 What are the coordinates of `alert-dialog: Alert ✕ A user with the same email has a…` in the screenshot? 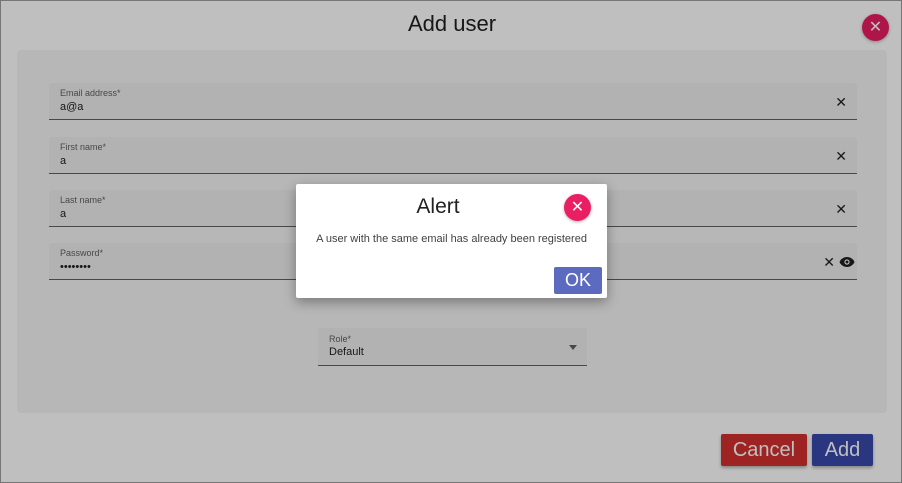 It's located at (451, 241).